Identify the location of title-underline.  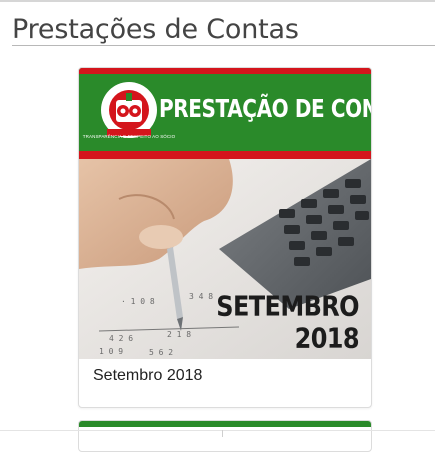
(223, 45).